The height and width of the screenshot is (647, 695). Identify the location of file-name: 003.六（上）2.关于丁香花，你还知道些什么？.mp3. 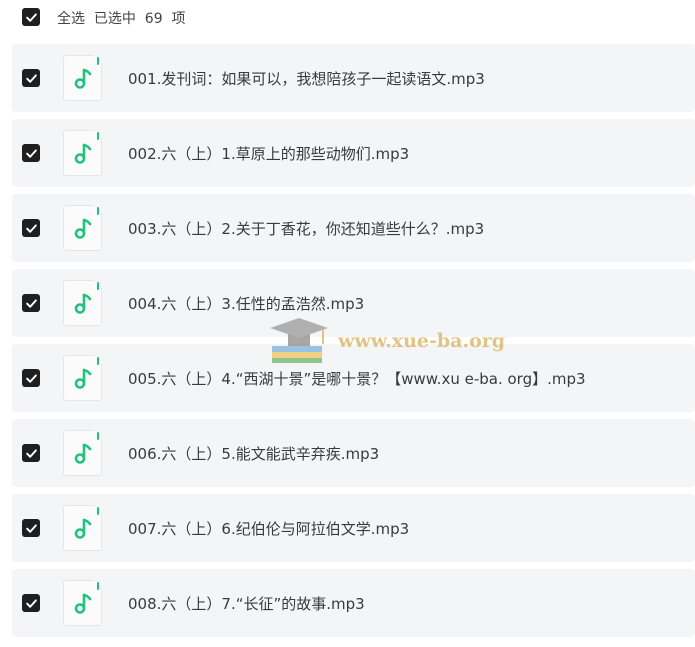
(306, 228).